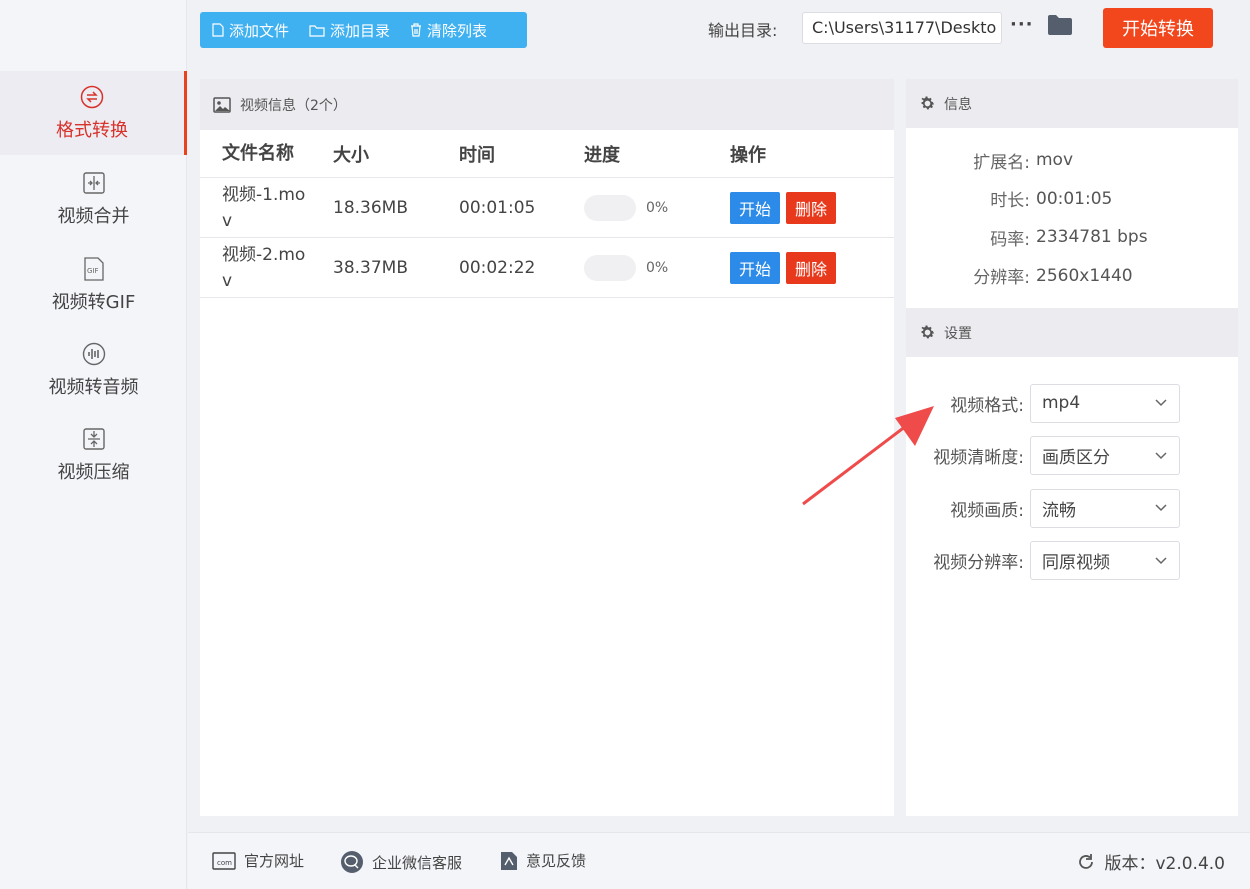 Image resolution: width=1250 pixels, height=889 pixels. What do you see at coordinates (719, 860) in the screenshot?
I see `footer: com 官方网址 企业微信客服 意见反馈 版本：v2.0.4.0` at bounding box center [719, 860].